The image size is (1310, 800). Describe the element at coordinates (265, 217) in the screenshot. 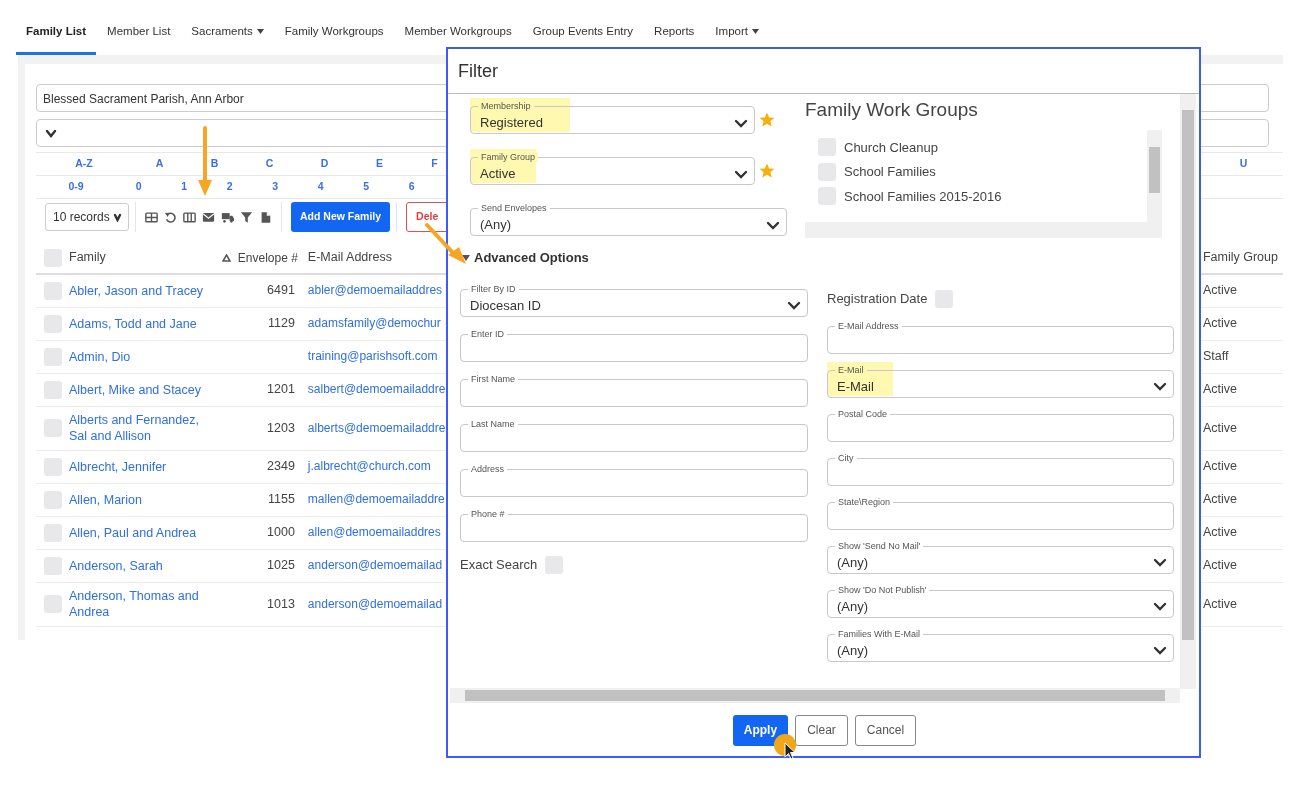

I see `file-icon` at that location.